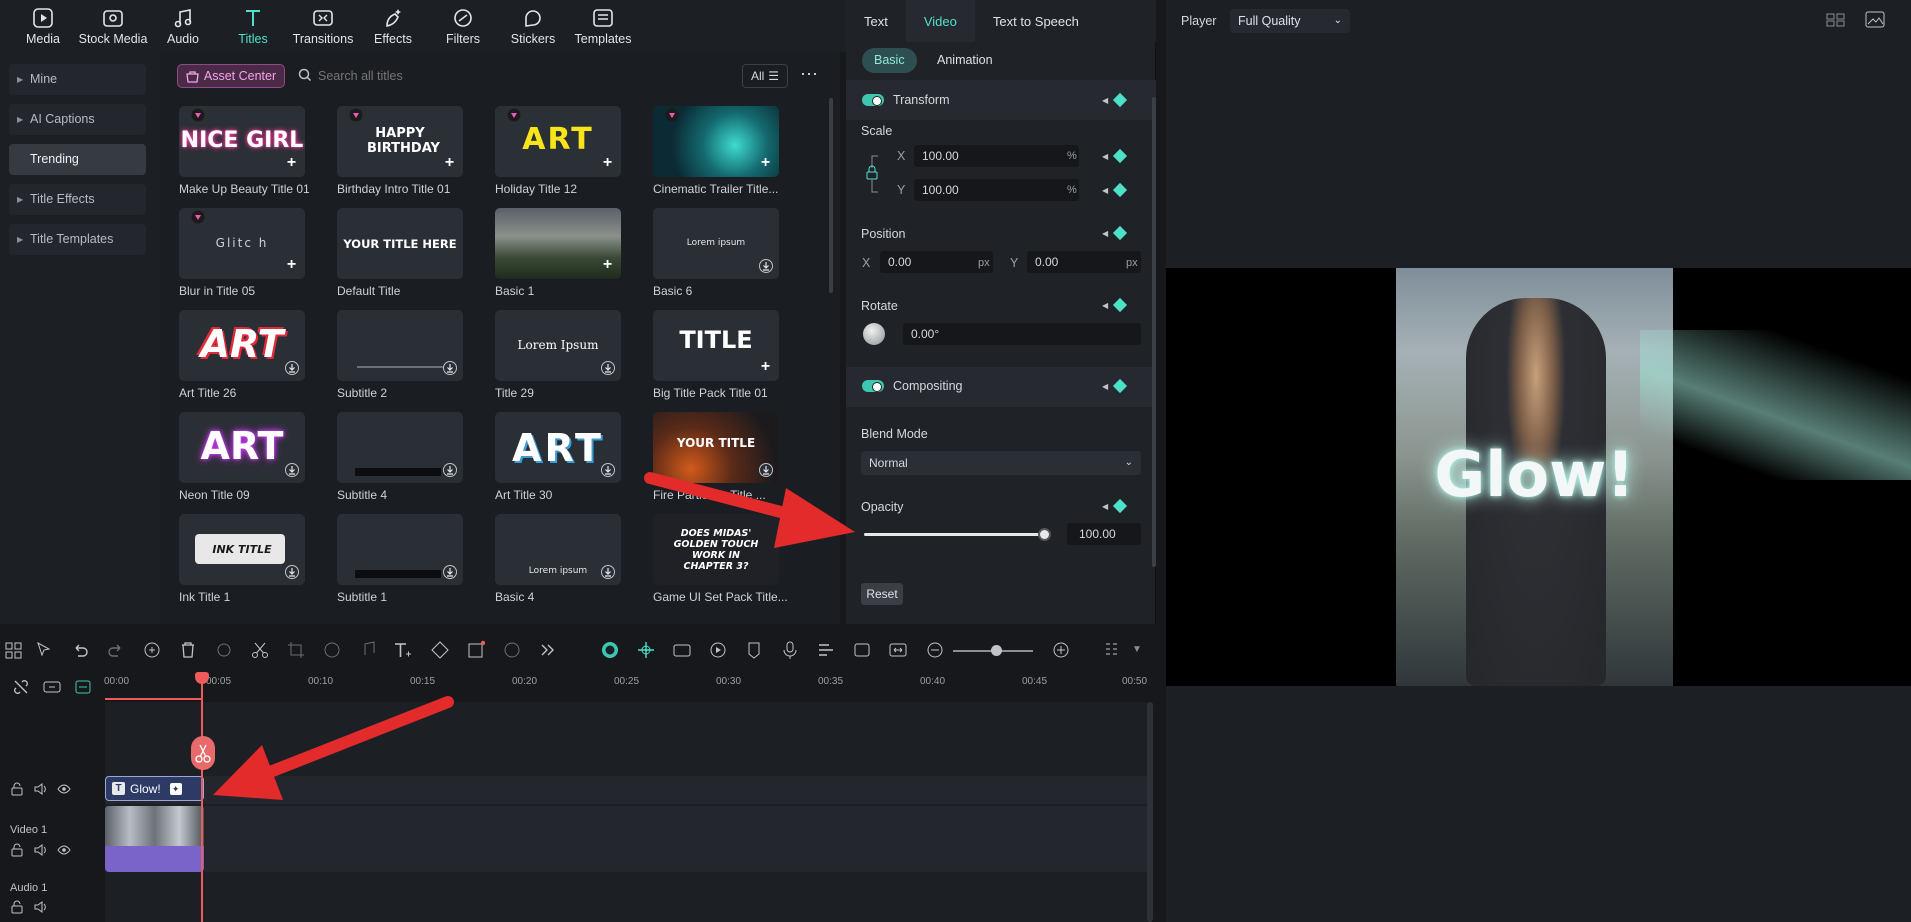  What do you see at coordinates (873, 386) in the screenshot?
I see `compositing-toggle` at bounding box center [873, 386].